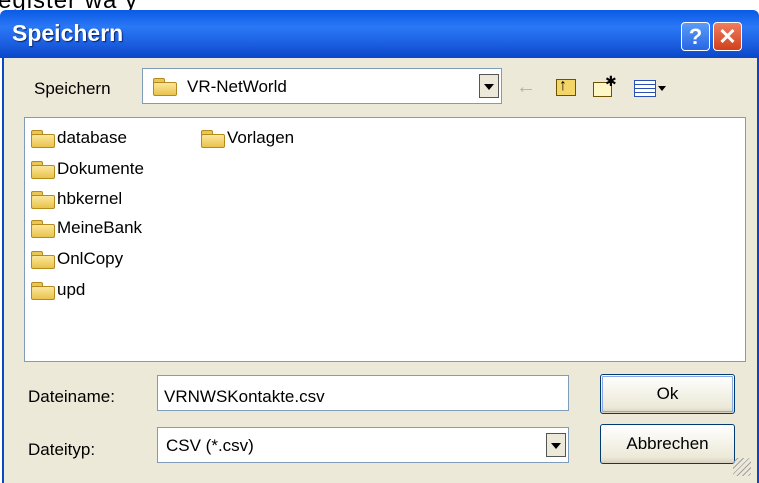 The image size is (759, 483). Describe the element at coordinates (71, 289) in the screenshot. I see `list-item-label: upd` at that location.